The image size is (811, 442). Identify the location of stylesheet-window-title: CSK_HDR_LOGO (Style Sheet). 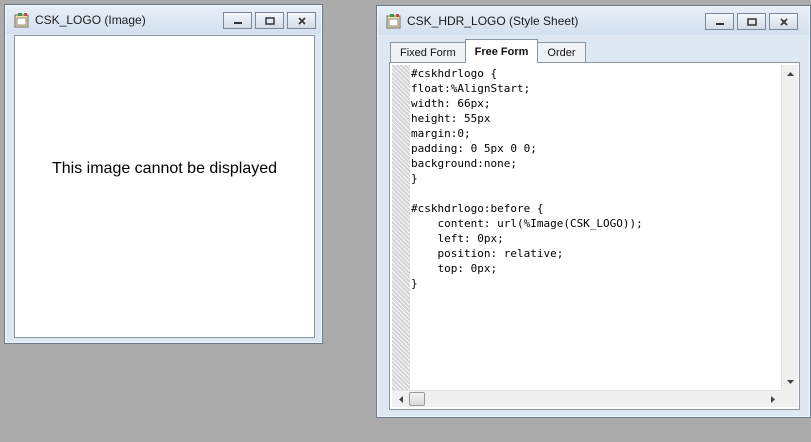
(493, 21).